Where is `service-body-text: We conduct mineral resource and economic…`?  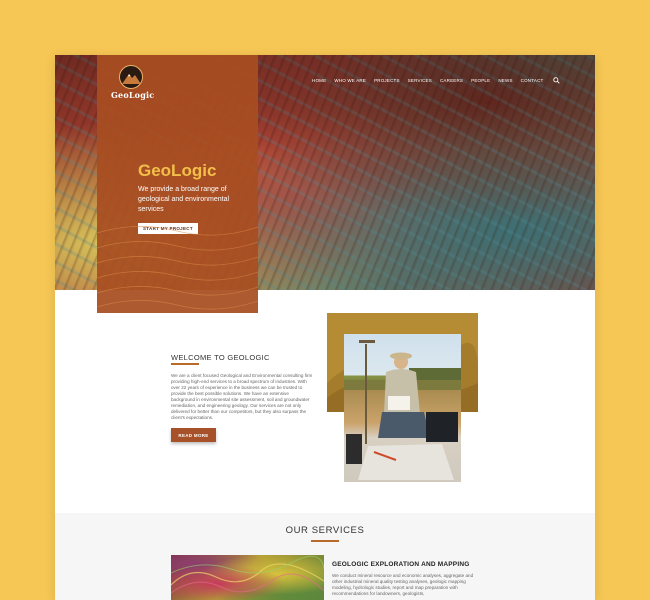 service-body-text: We conduct mineral resource and economic… is located at coordinates (403, 584).